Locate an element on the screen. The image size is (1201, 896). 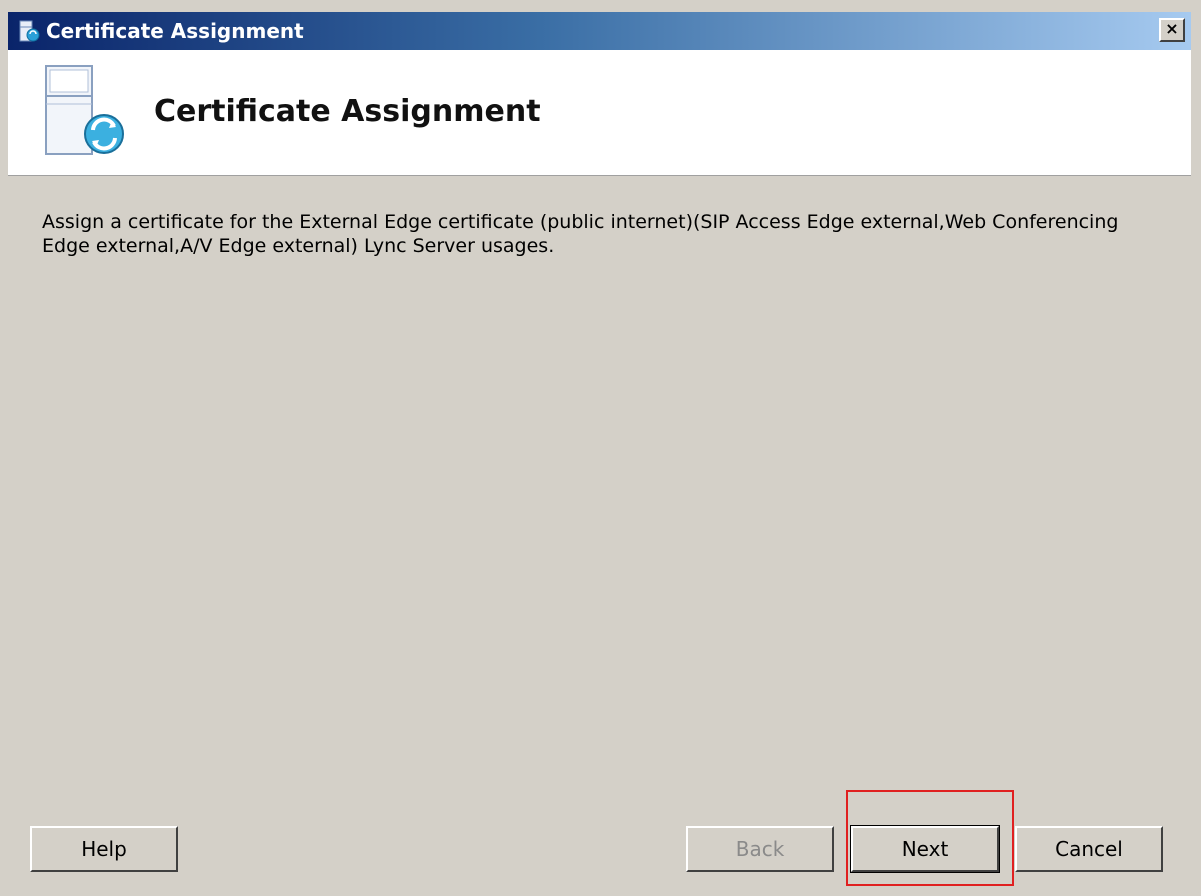
page-title: Certificate Assignment is located at coordinates (347, 111).